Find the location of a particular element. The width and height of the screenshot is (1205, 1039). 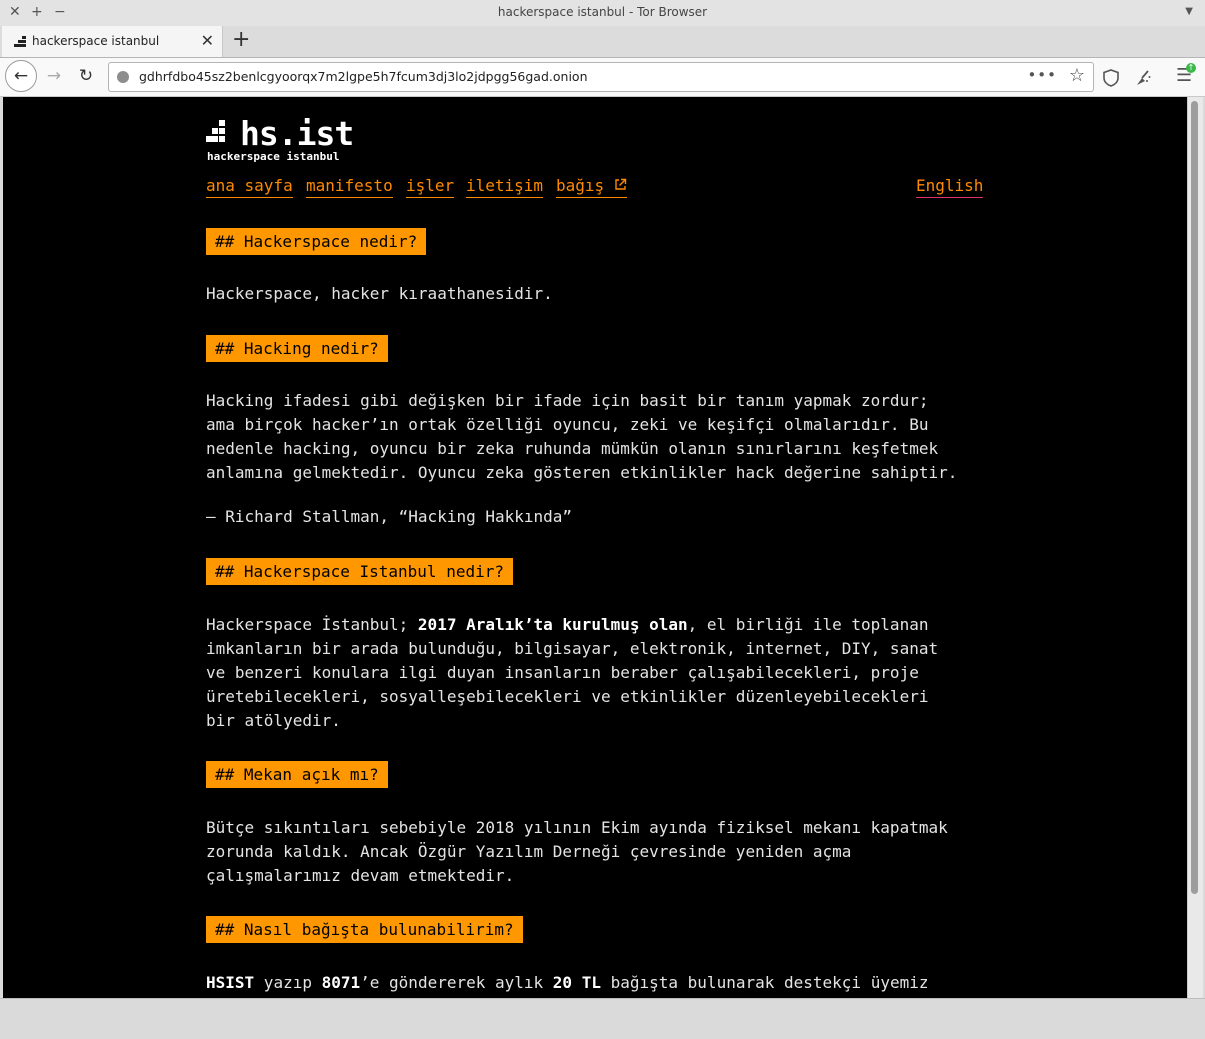

onion-site-icon is located at coordinates (123, 77).